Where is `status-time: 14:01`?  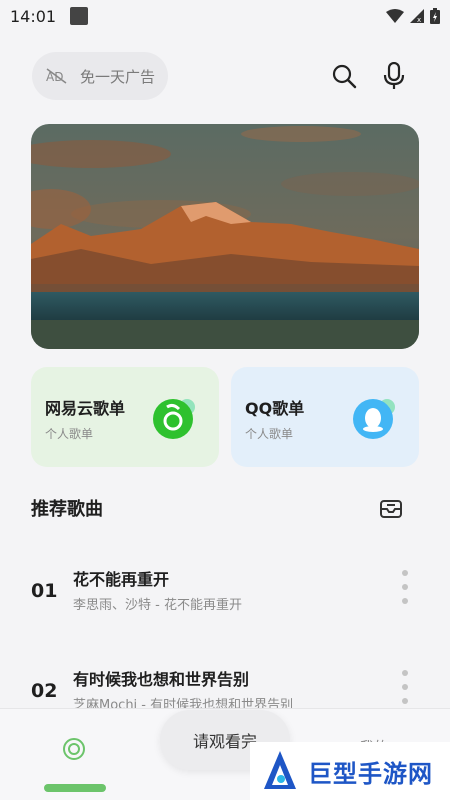
status-time: 14:01 is located at coordinates (33, 16).